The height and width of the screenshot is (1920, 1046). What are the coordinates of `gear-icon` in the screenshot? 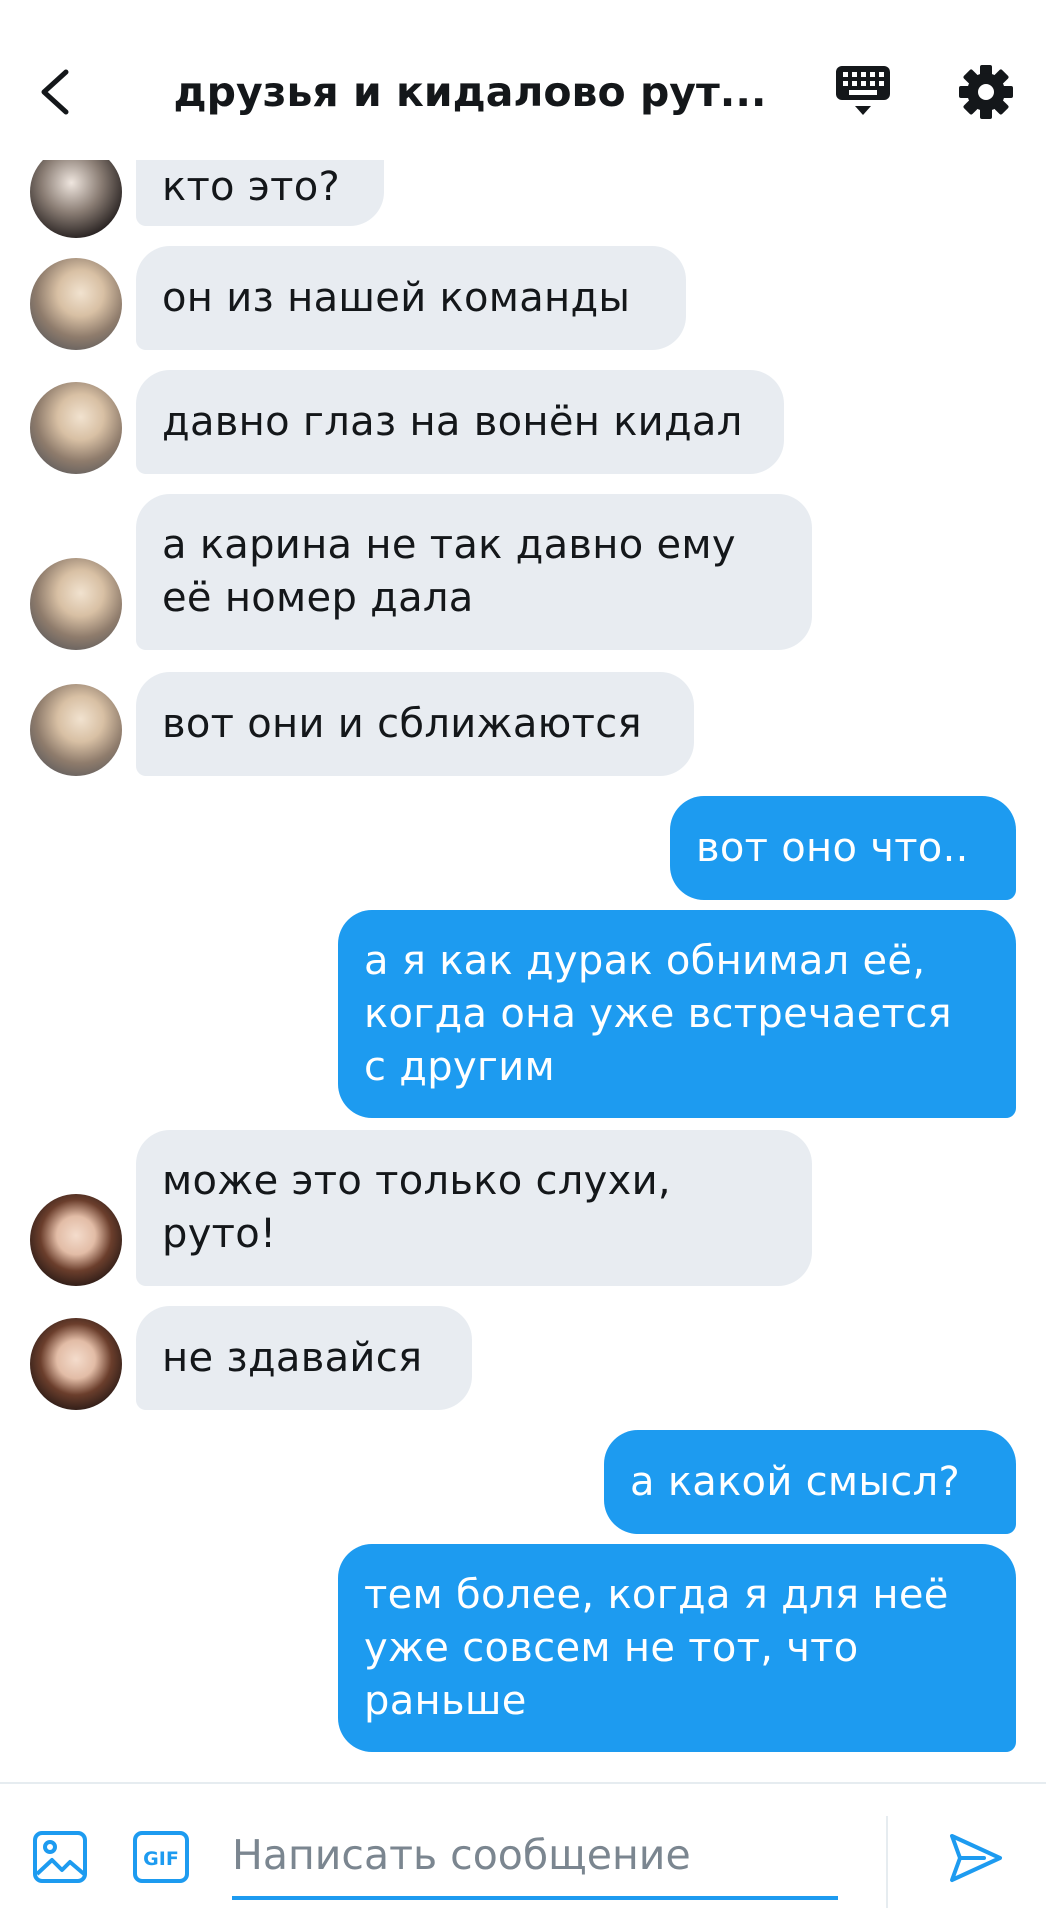 It's located at (986, 92).